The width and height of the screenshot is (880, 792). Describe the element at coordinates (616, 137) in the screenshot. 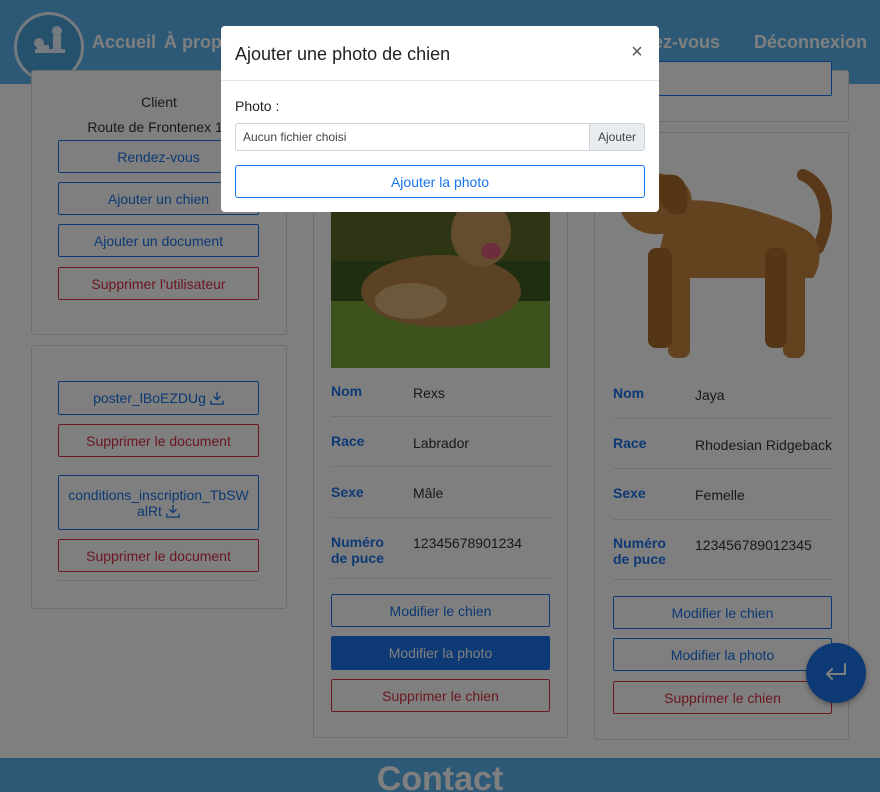

I see `file-browse-button: Ajouter` at that location.